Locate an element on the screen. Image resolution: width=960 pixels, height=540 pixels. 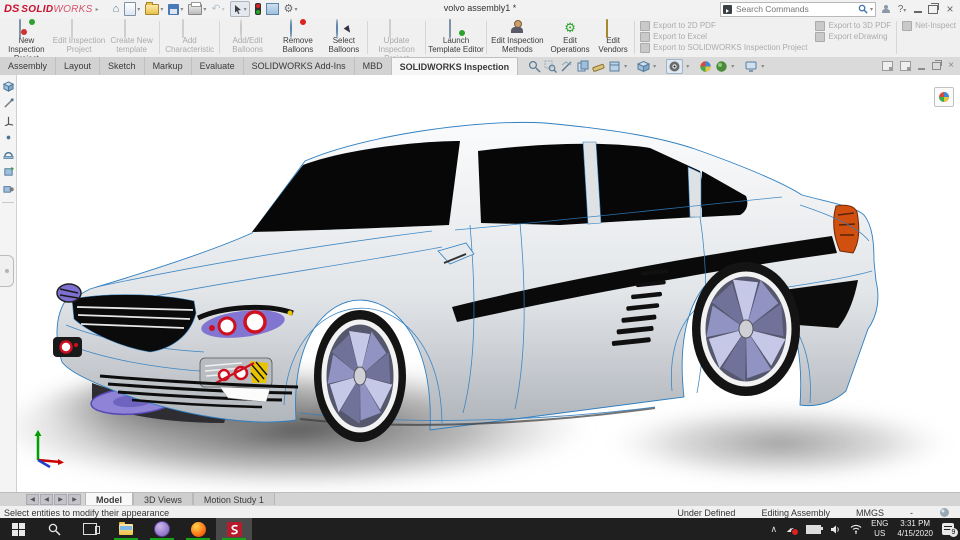
update-inspection-project-button: Update Inspection Project is located at coordinates (397, 40).